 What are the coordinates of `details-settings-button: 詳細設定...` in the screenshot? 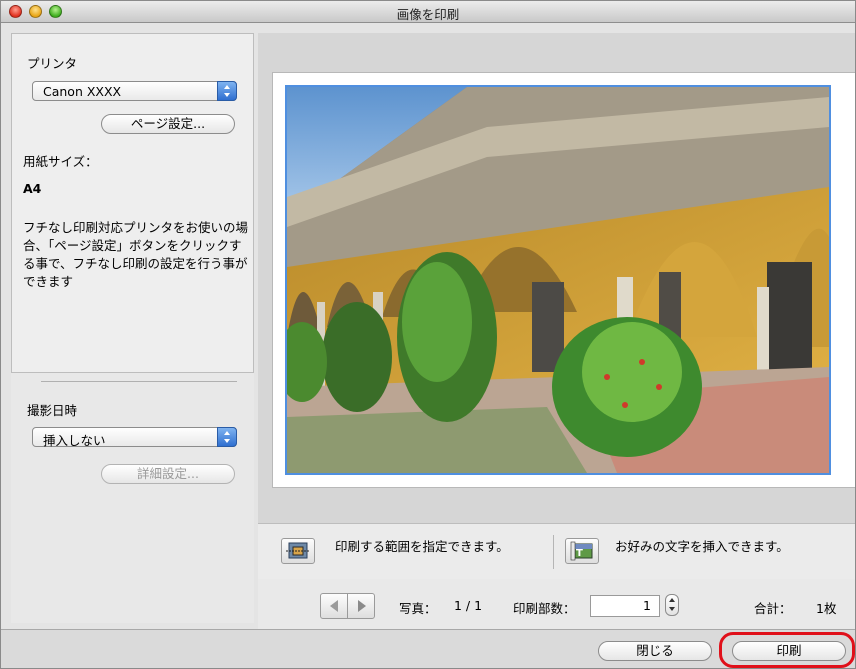 It's located at (168, 474).